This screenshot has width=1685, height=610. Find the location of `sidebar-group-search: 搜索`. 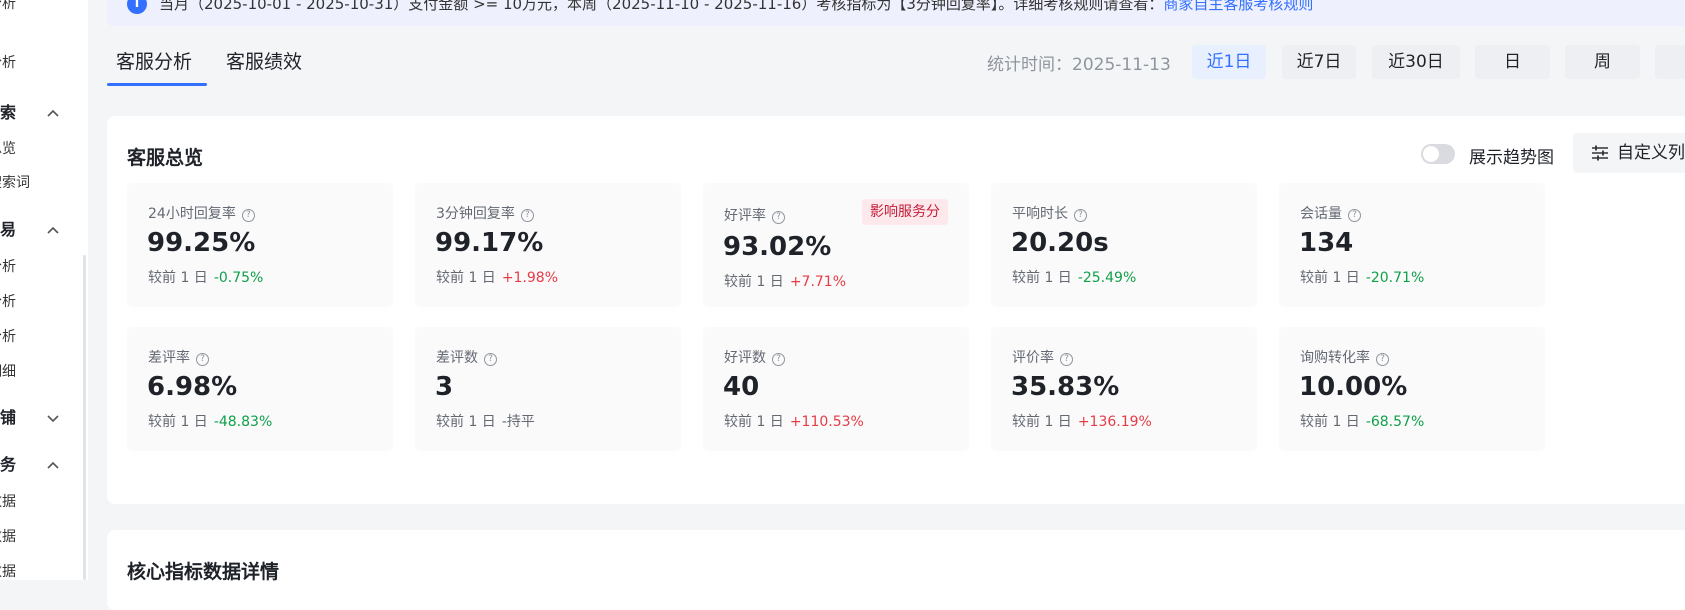

sidebar-group-search: 搜索 is located at coordinates (8, 113).